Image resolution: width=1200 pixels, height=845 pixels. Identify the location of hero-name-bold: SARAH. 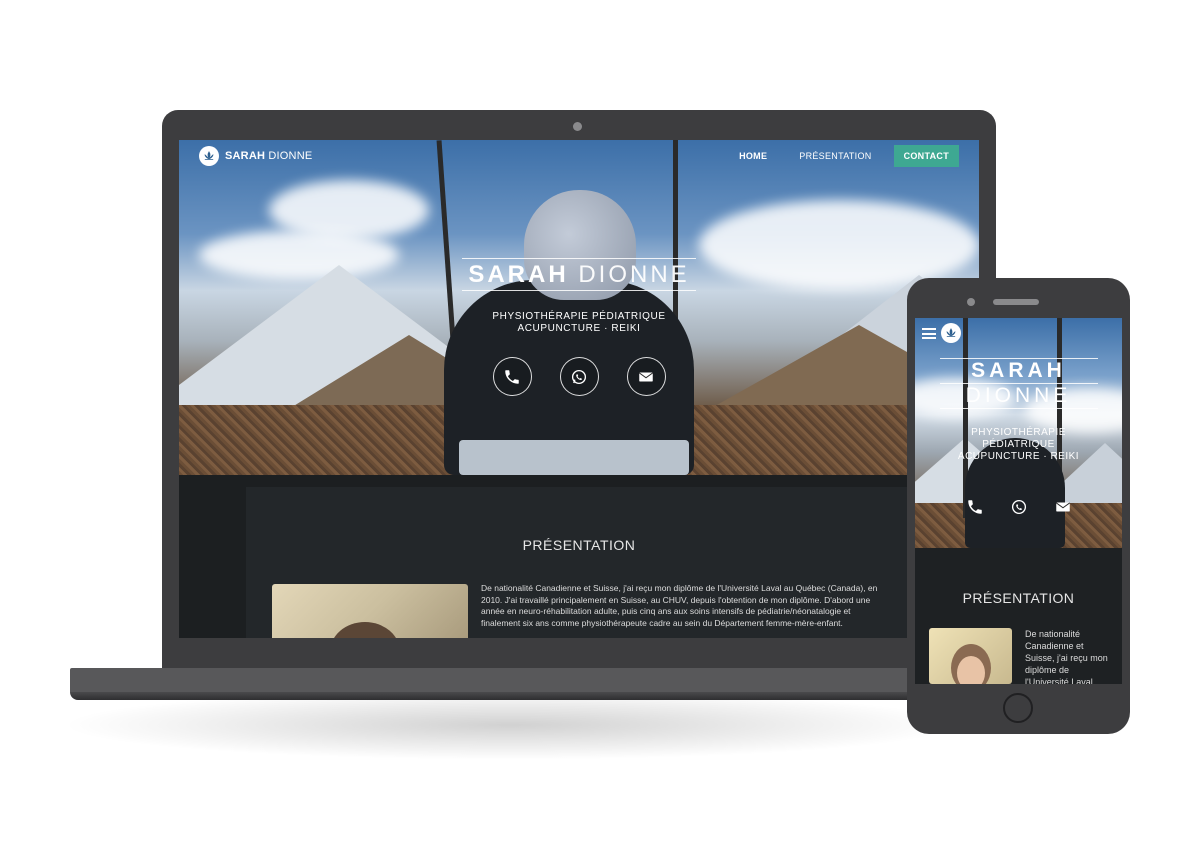
(518, 274).